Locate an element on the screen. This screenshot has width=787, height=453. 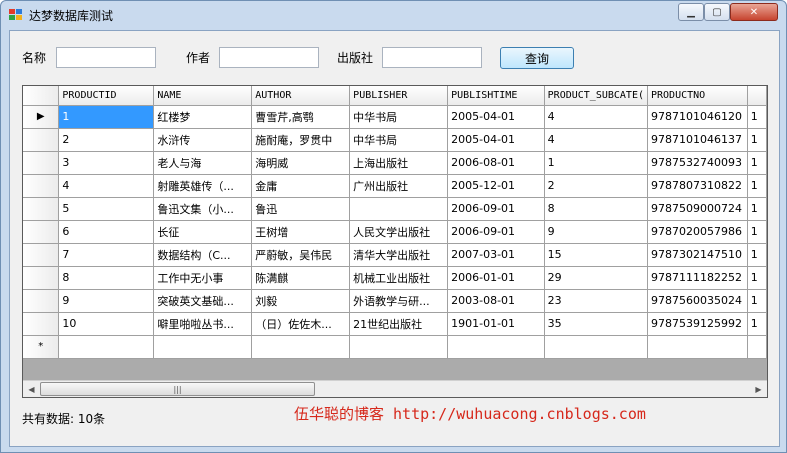
minimize-button: ▁ is located at coordinates (691, 12).